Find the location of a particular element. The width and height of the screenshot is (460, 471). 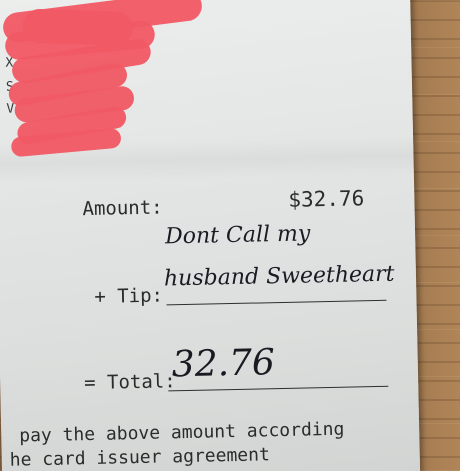

total-line is located at coordinates (278, 388).